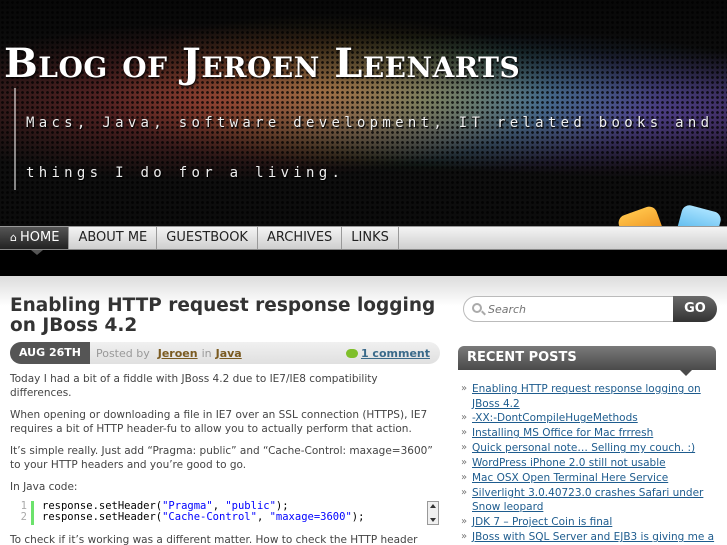 Image resolution: width=727 pixels, height=545 pixels. Describe the element at coordinates (351, 353) in the screenshot. I see `comment-bubble-icon` at that location.